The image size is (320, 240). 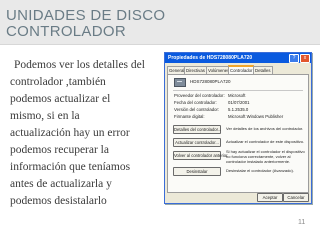 I want to click on dialog-title: Propiedades de HDS728080PLA720, so click(x=210, y=58).